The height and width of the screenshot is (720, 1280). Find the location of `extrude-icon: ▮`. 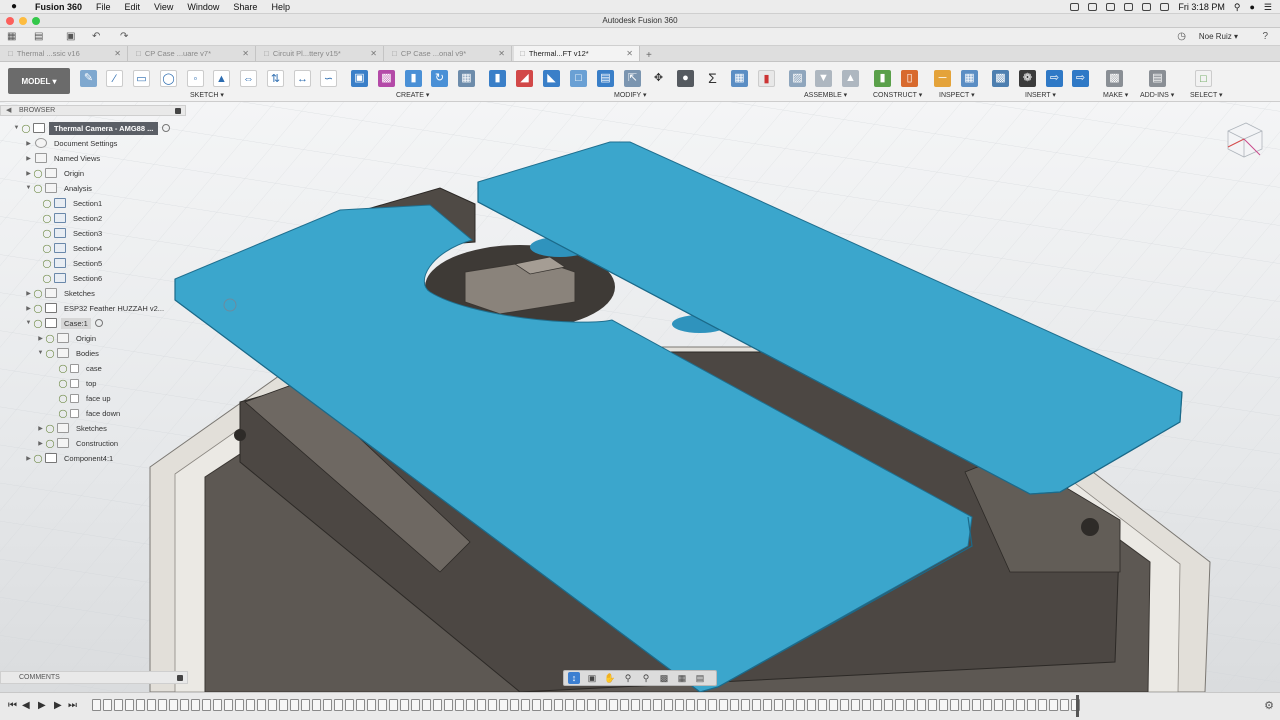

extrude-icon: ▮ is located at coordinates (413, 78).